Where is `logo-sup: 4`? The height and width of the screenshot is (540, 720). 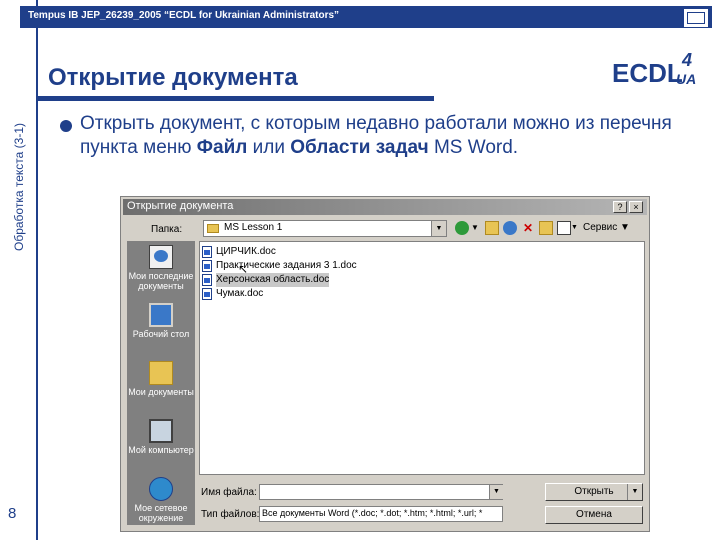 logo-sup: 4 is located at coordinates (686, 60).